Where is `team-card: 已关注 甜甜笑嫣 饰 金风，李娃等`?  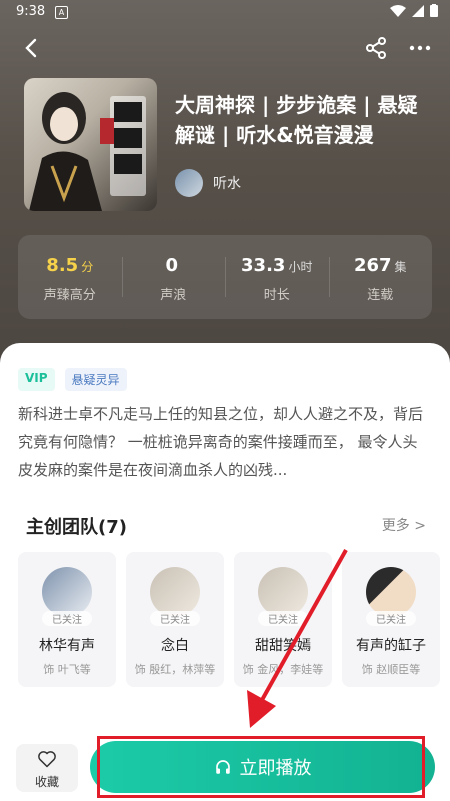 team-card: 已关注 甜甜笑嫣 饰 金风，李娃等 is located at coordinates (283, 619).